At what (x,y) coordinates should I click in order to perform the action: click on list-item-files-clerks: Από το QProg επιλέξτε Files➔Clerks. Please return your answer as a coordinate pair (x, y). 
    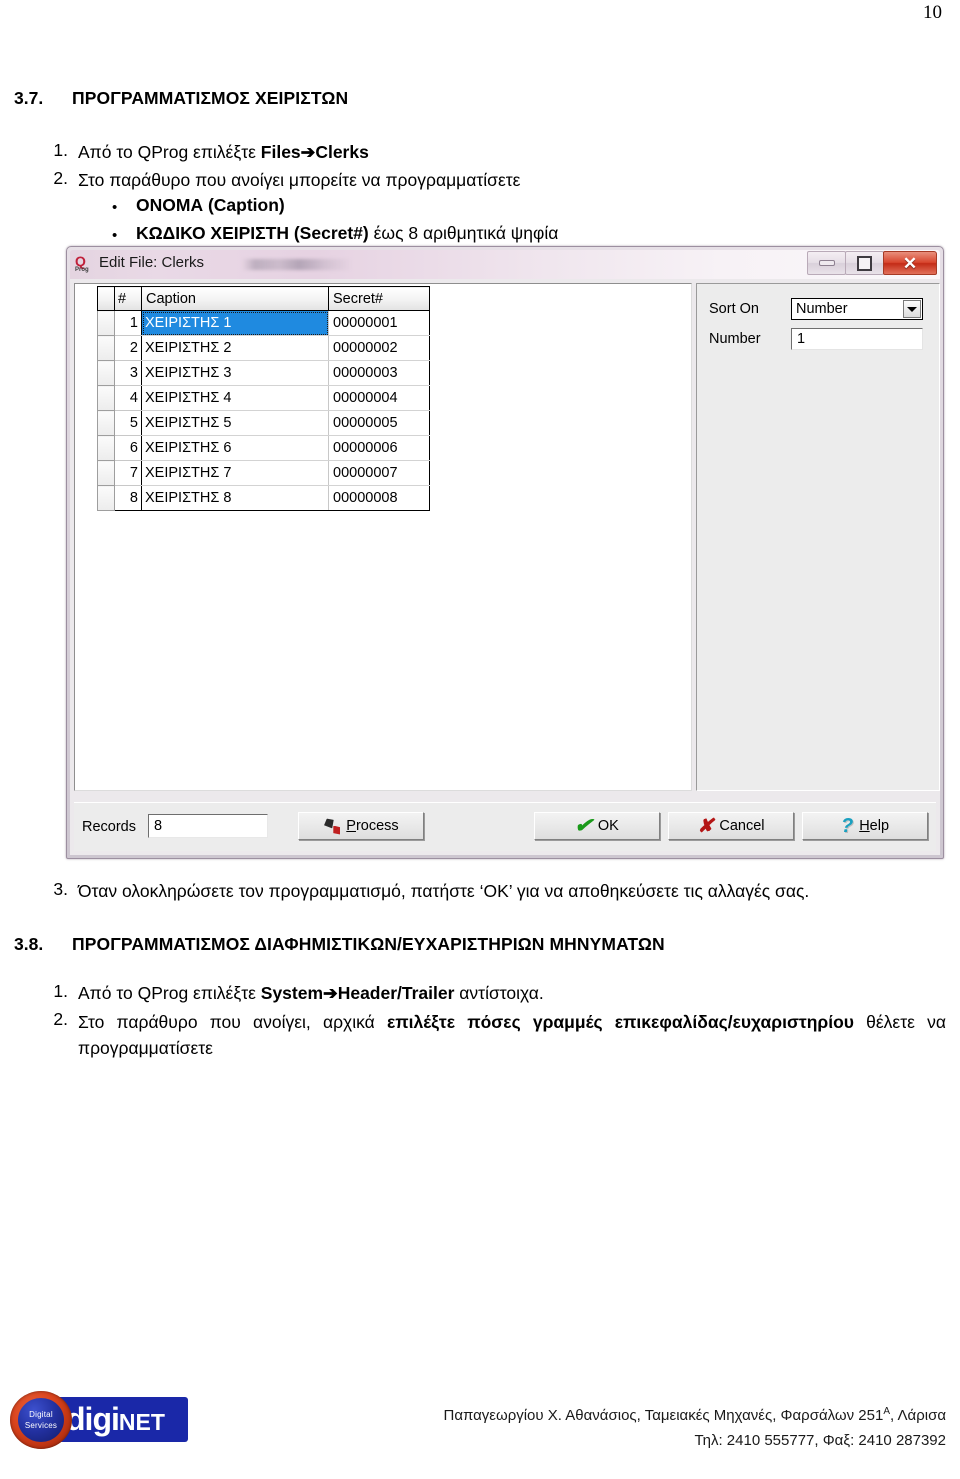
    Looking at the image, I should click on (223, 152).